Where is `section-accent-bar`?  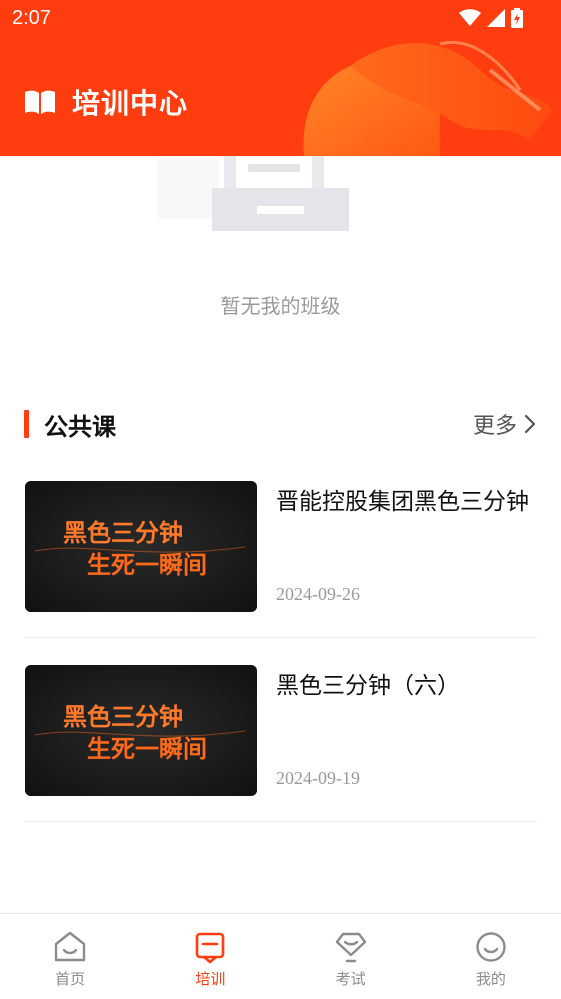 section-accent-bar is located at coordinates (26, 424).